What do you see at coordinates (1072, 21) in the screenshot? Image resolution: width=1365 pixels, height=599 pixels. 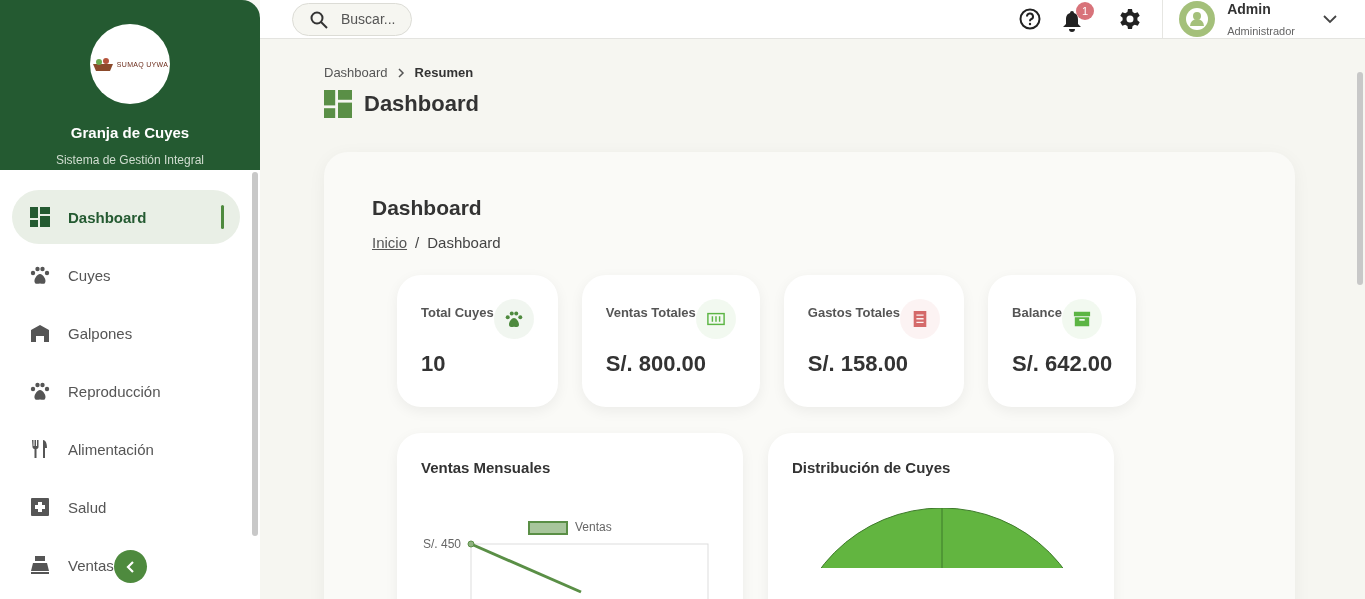 I see `bell-icon` at bounding box center [1072, 21].